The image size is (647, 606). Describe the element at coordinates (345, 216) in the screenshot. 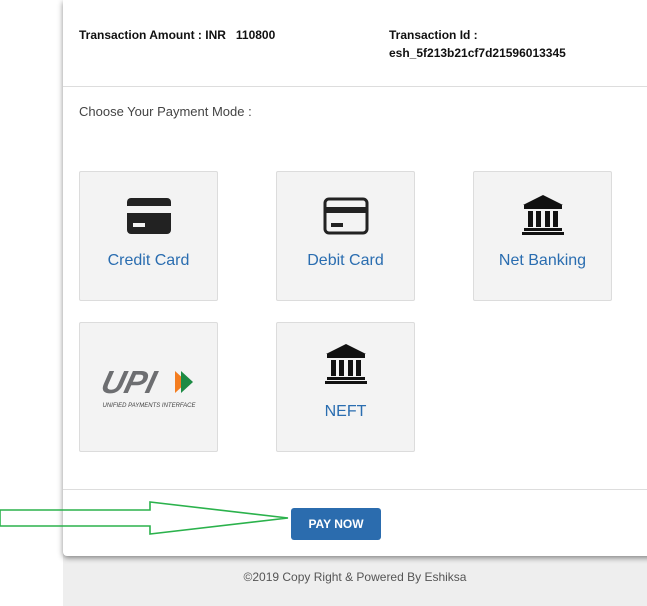

I see `debit-card-icon` at that location.